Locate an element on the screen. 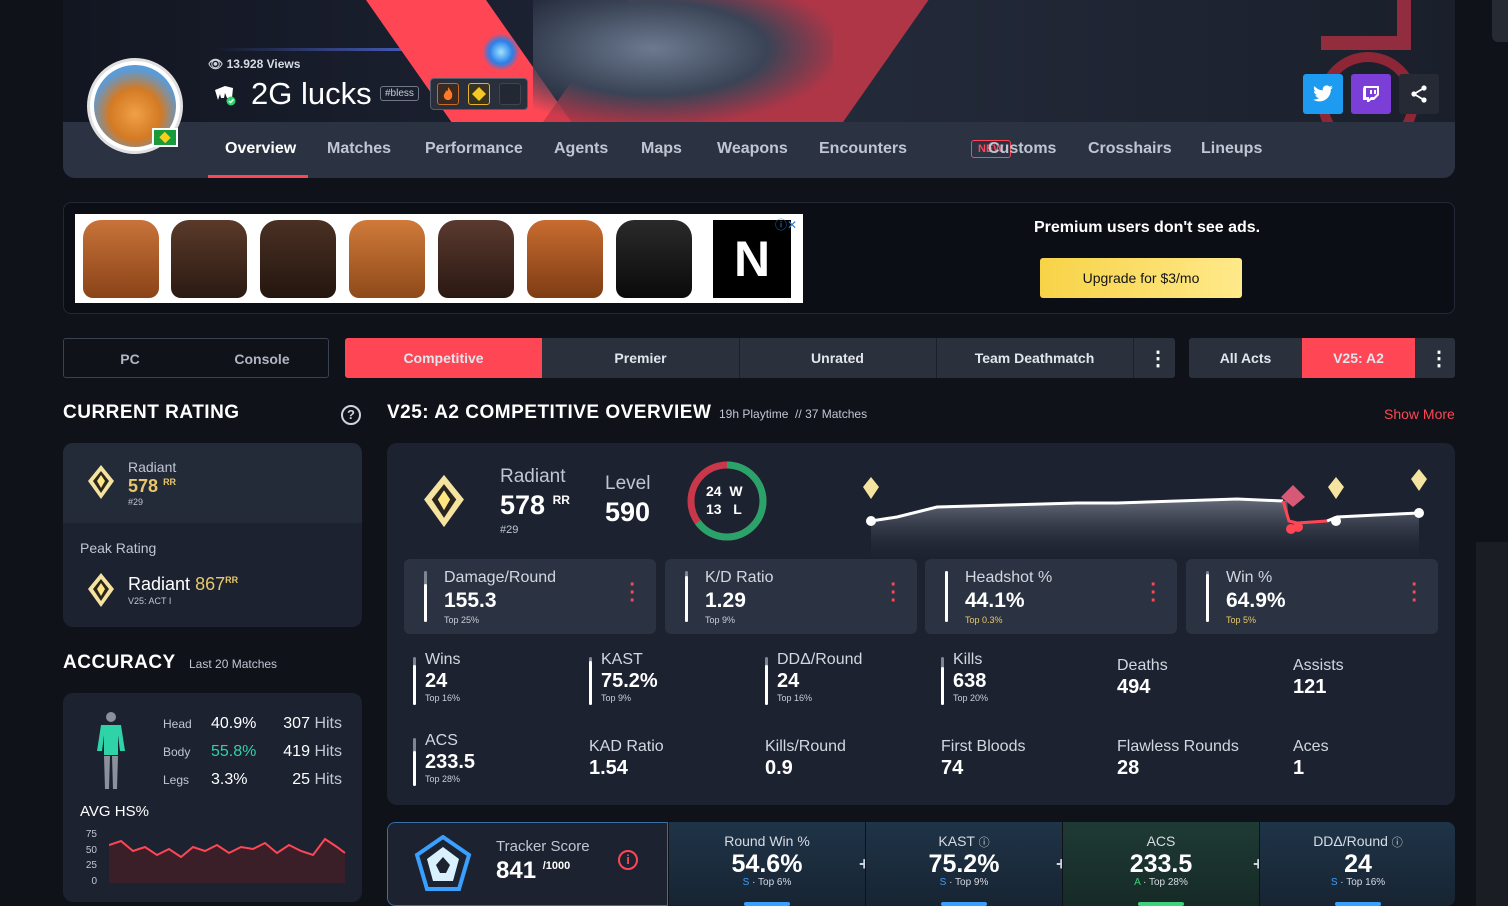  show-more-link: Show More is located at coordinates (1419, 414).